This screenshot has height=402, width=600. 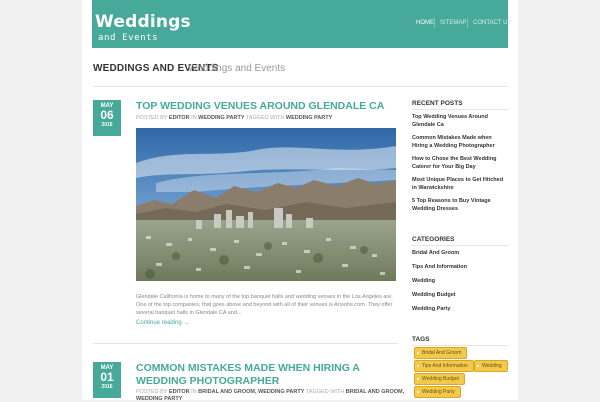 What do you see at coordinates (107, 377) in the screenshot?
I see `post-day: 01` at bounding box center [107, 377].